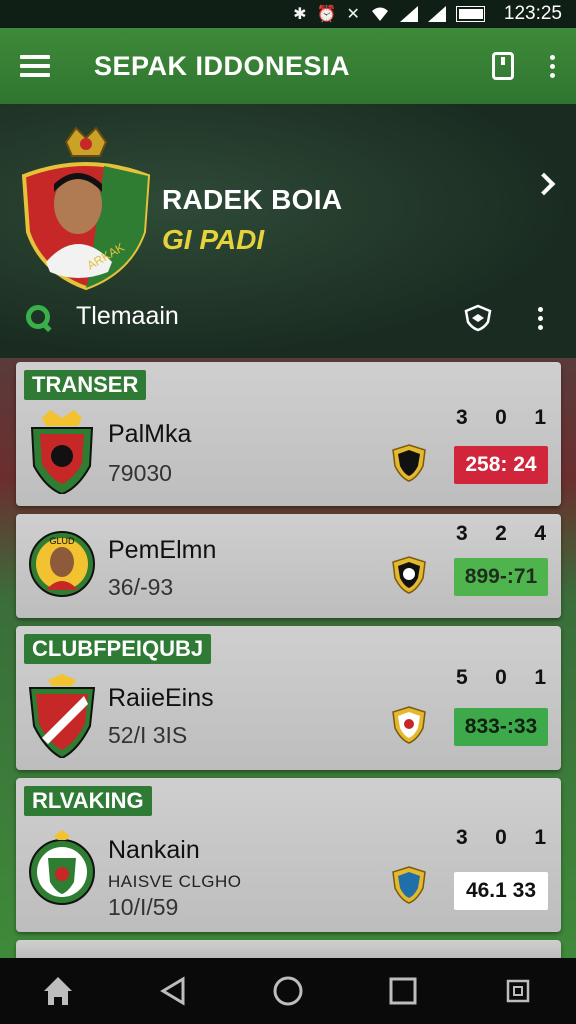  What do you see at coordinates (62, 564) in the screenshot?
I see `team-badge-icon: GLUD` at bounding box center [62, 564].